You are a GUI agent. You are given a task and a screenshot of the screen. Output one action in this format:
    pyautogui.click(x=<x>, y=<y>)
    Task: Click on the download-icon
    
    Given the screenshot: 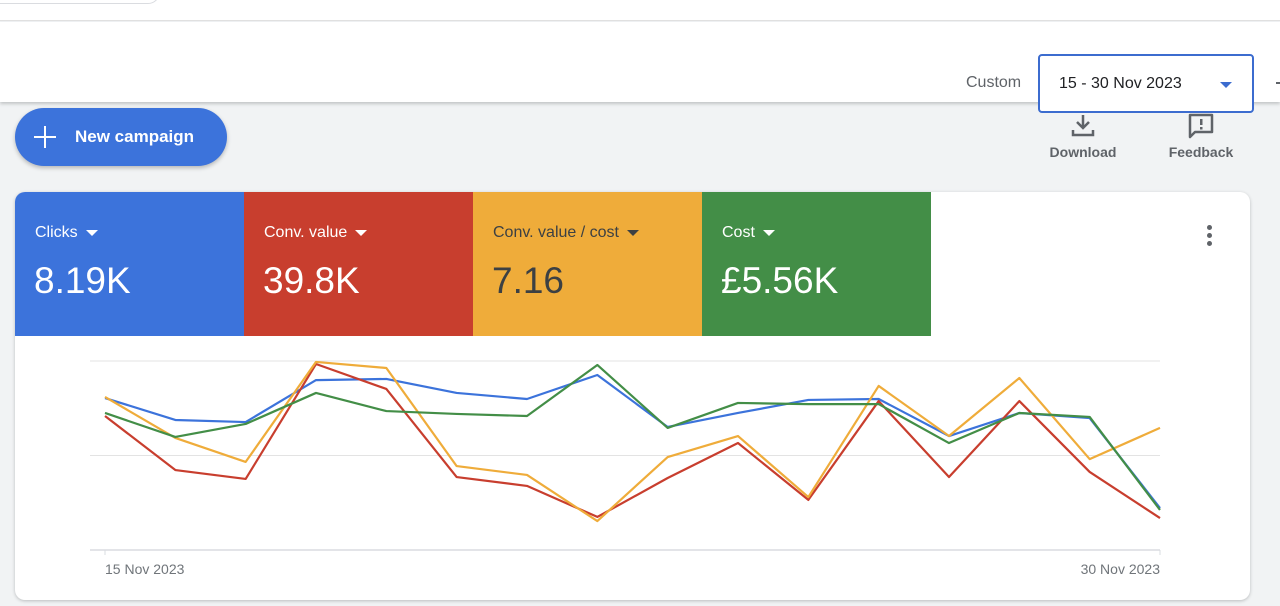 What is the action you would take?
    pyautogui.click(x=1083, y=126)
    